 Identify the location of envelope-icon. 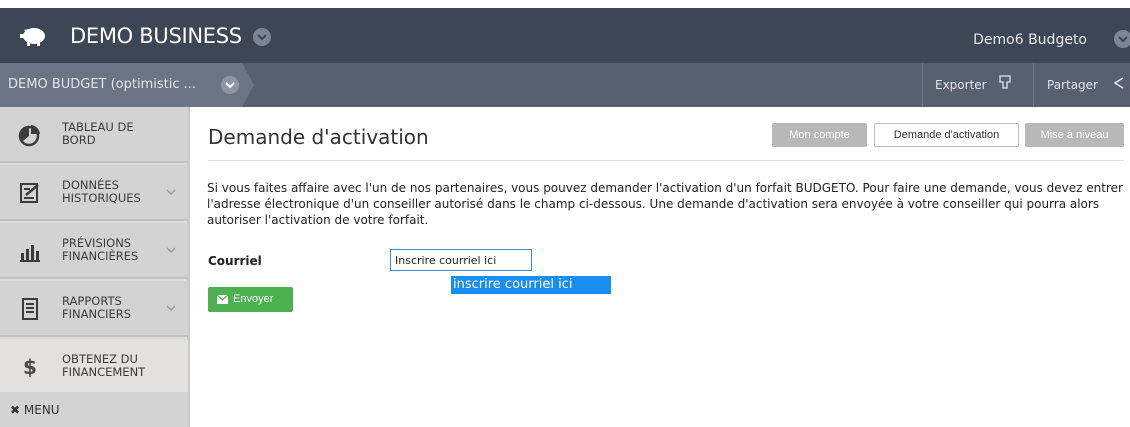
(222, 299).